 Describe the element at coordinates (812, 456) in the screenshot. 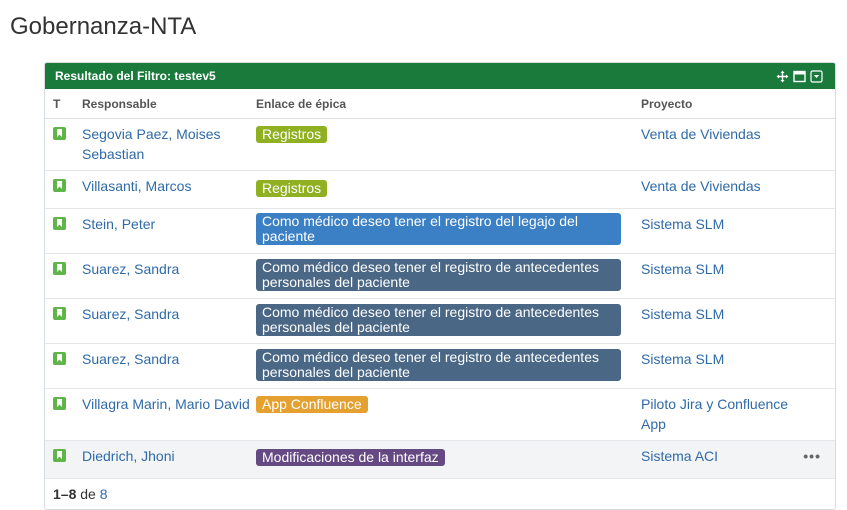

I see `more-actions-icon: •••` at that location.